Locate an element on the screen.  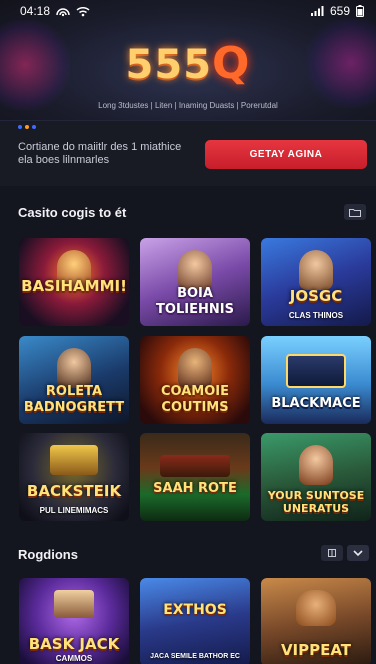
game-title: JOSGC is located at coordinates (316, 296).